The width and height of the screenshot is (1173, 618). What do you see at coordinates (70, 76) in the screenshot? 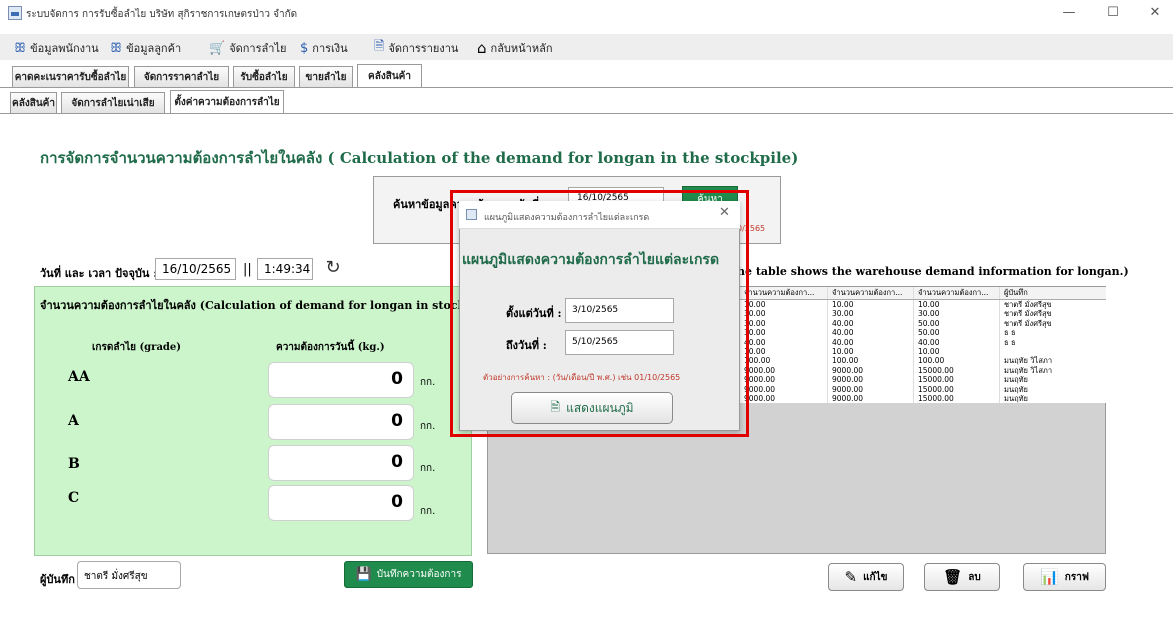
I see `tab-price-forecast: คาดคะเนราคารับซื้อลำไย` at bounding box center [70, 76].